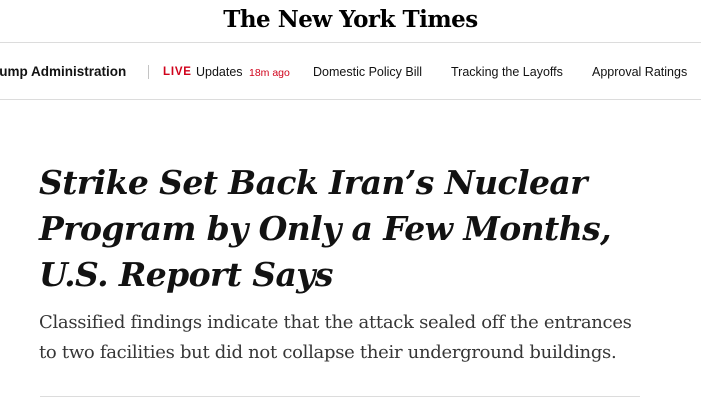 This screenshot has width=701, height=404. What do you see at coordinates (507, 72) in the screenshot?
I see `nav-link-tracking-the-layoffs: Tracking the Layoffs` at bounding box center [507, 72].